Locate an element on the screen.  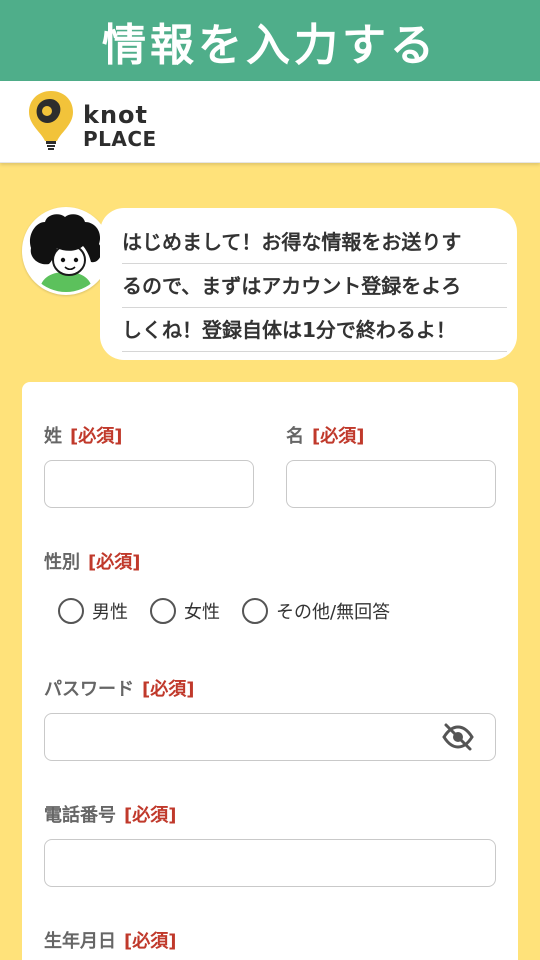
greeting-line: るので、まずはアカウント登録をよろ is located at coordinates (314, 286).